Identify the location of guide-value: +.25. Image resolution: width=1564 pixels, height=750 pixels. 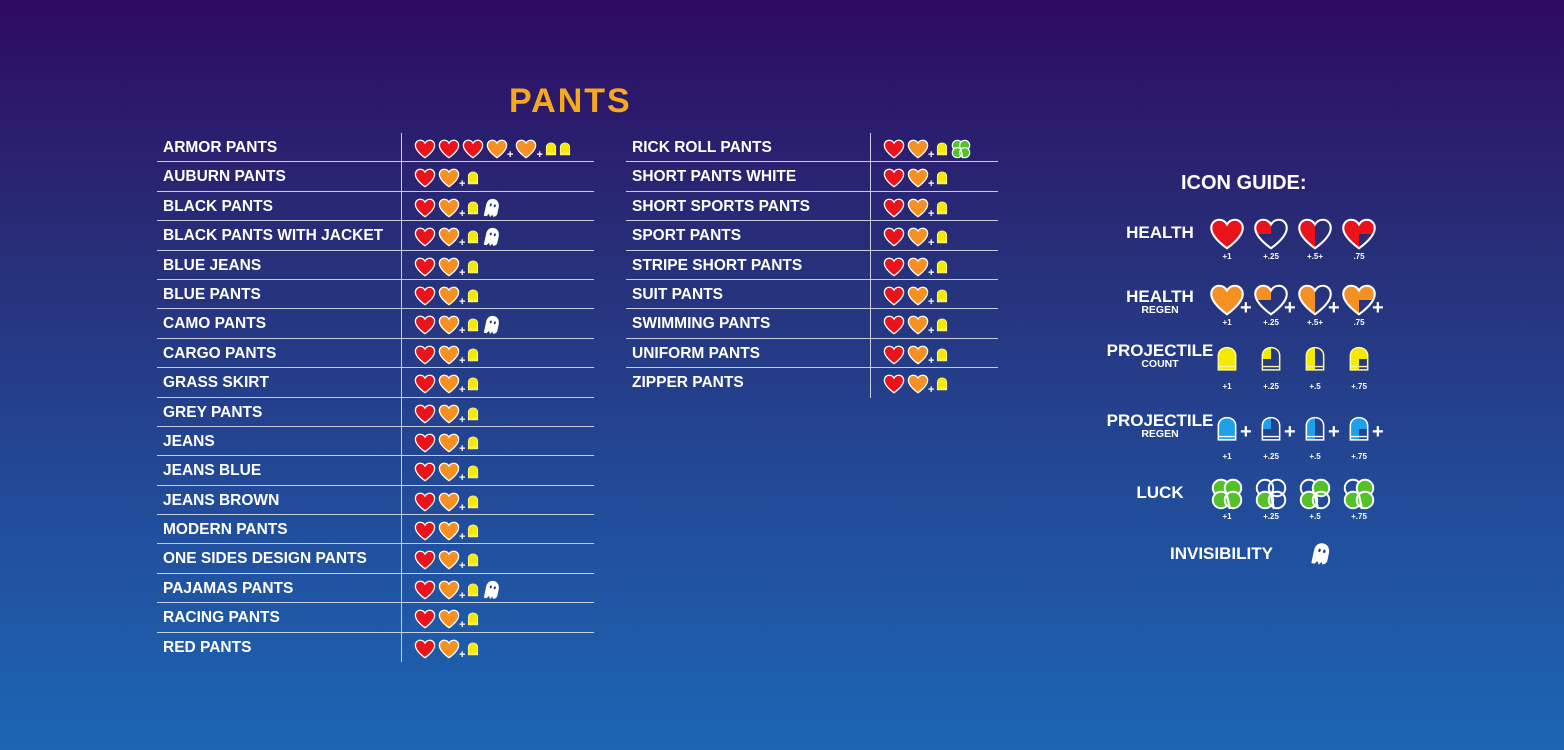
(1271, 256).